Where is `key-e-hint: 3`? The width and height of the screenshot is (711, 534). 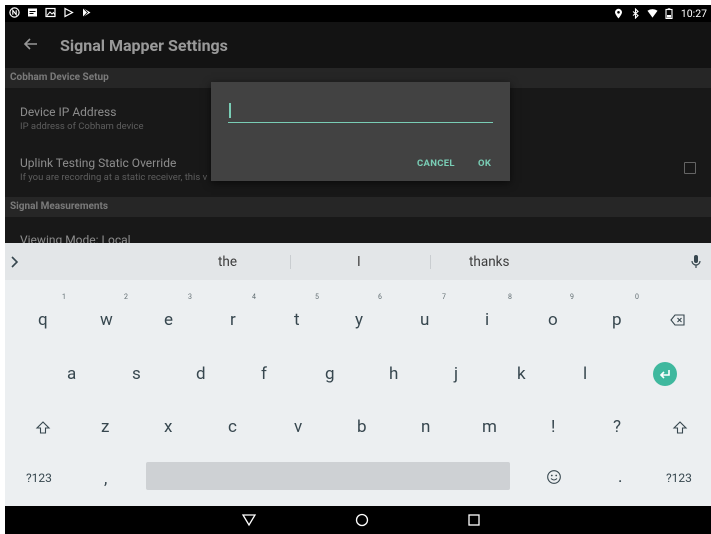
key-e-hint: 3 is located at coordinates (190, 297).